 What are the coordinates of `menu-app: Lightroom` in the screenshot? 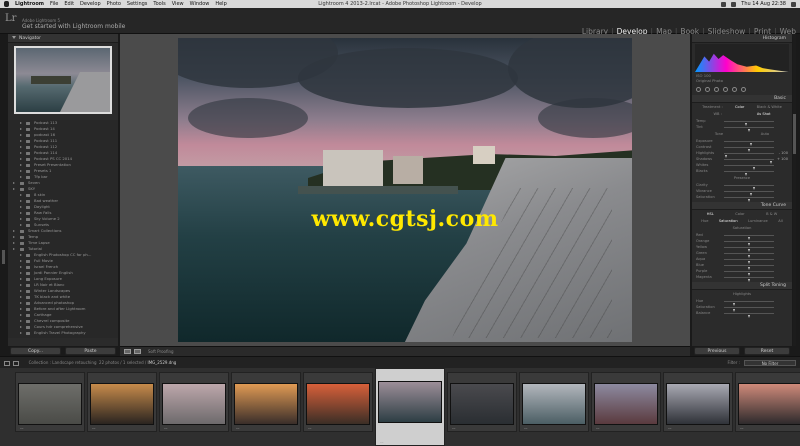 It's located at (29, 4).